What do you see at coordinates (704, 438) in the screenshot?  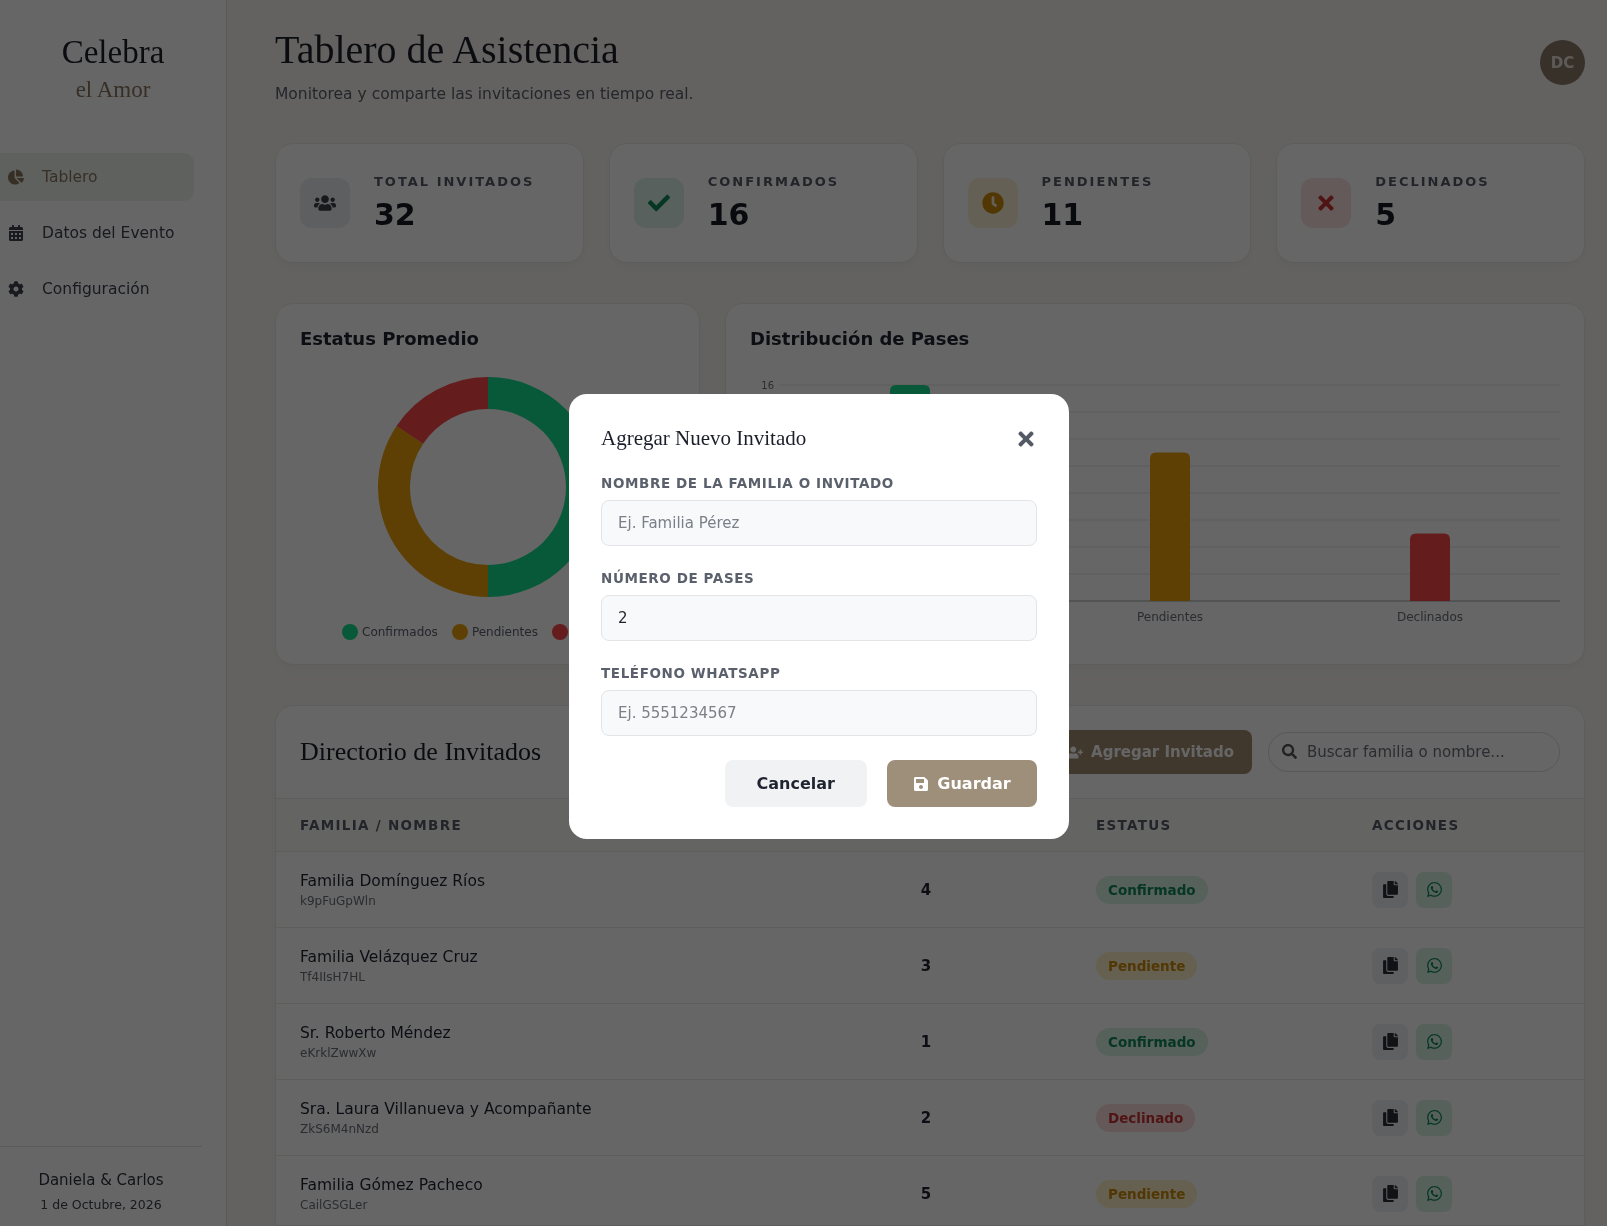 I see `modal-title: Agregar Nuevo Invitado` at bounding box center [704, 438].